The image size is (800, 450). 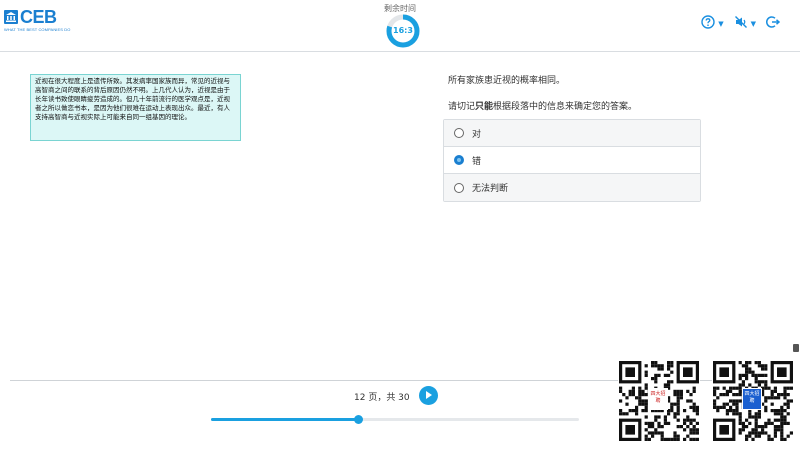 I want to click on countdown-timer: 16:3, so click(x=403, y=31).